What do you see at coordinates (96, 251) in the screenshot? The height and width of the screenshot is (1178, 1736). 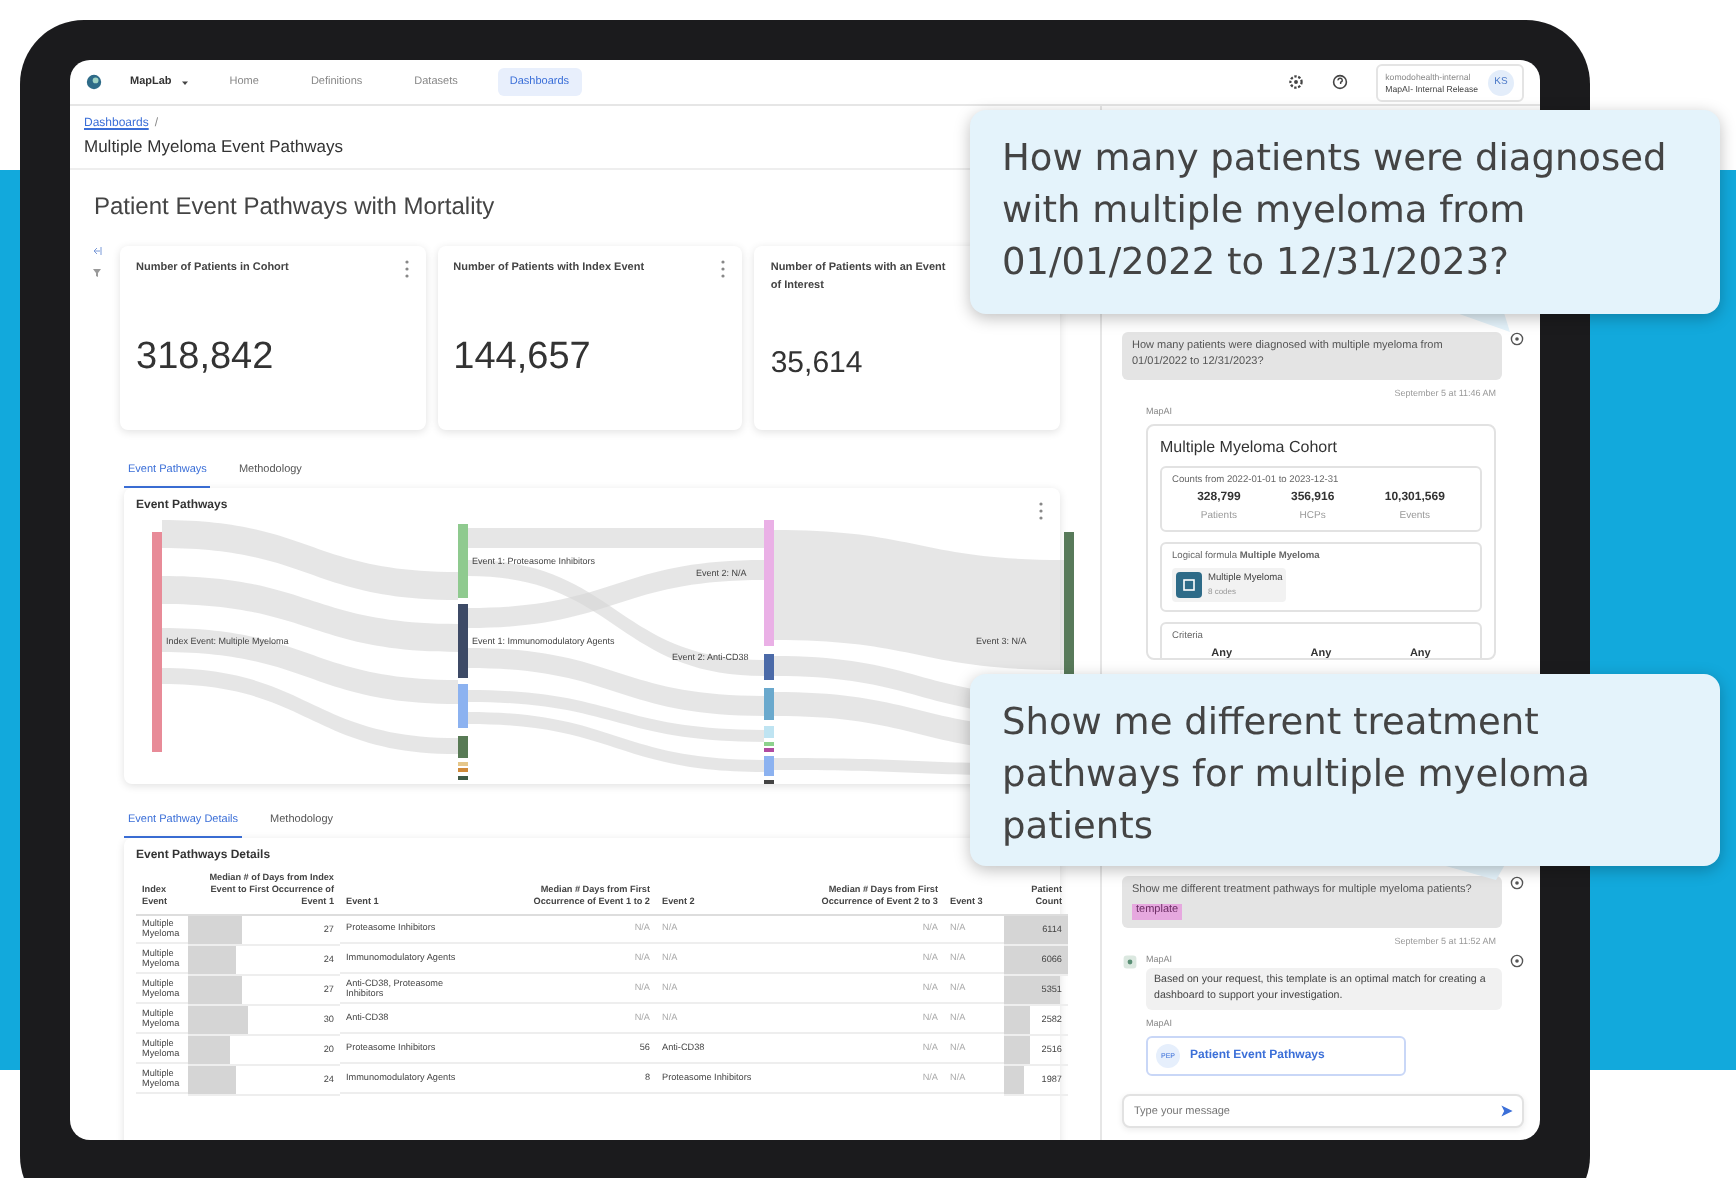 I see `collapse-icon` at bounding box center [96, 251].